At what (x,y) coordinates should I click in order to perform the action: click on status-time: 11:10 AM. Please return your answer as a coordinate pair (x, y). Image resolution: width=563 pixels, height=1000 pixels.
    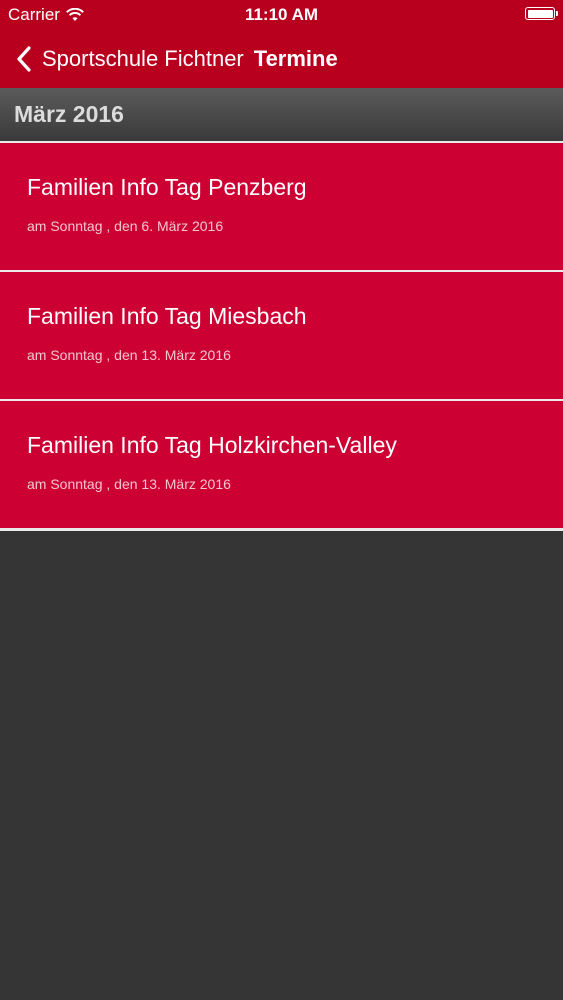
    Looking at the image, I should click on (281, 14).